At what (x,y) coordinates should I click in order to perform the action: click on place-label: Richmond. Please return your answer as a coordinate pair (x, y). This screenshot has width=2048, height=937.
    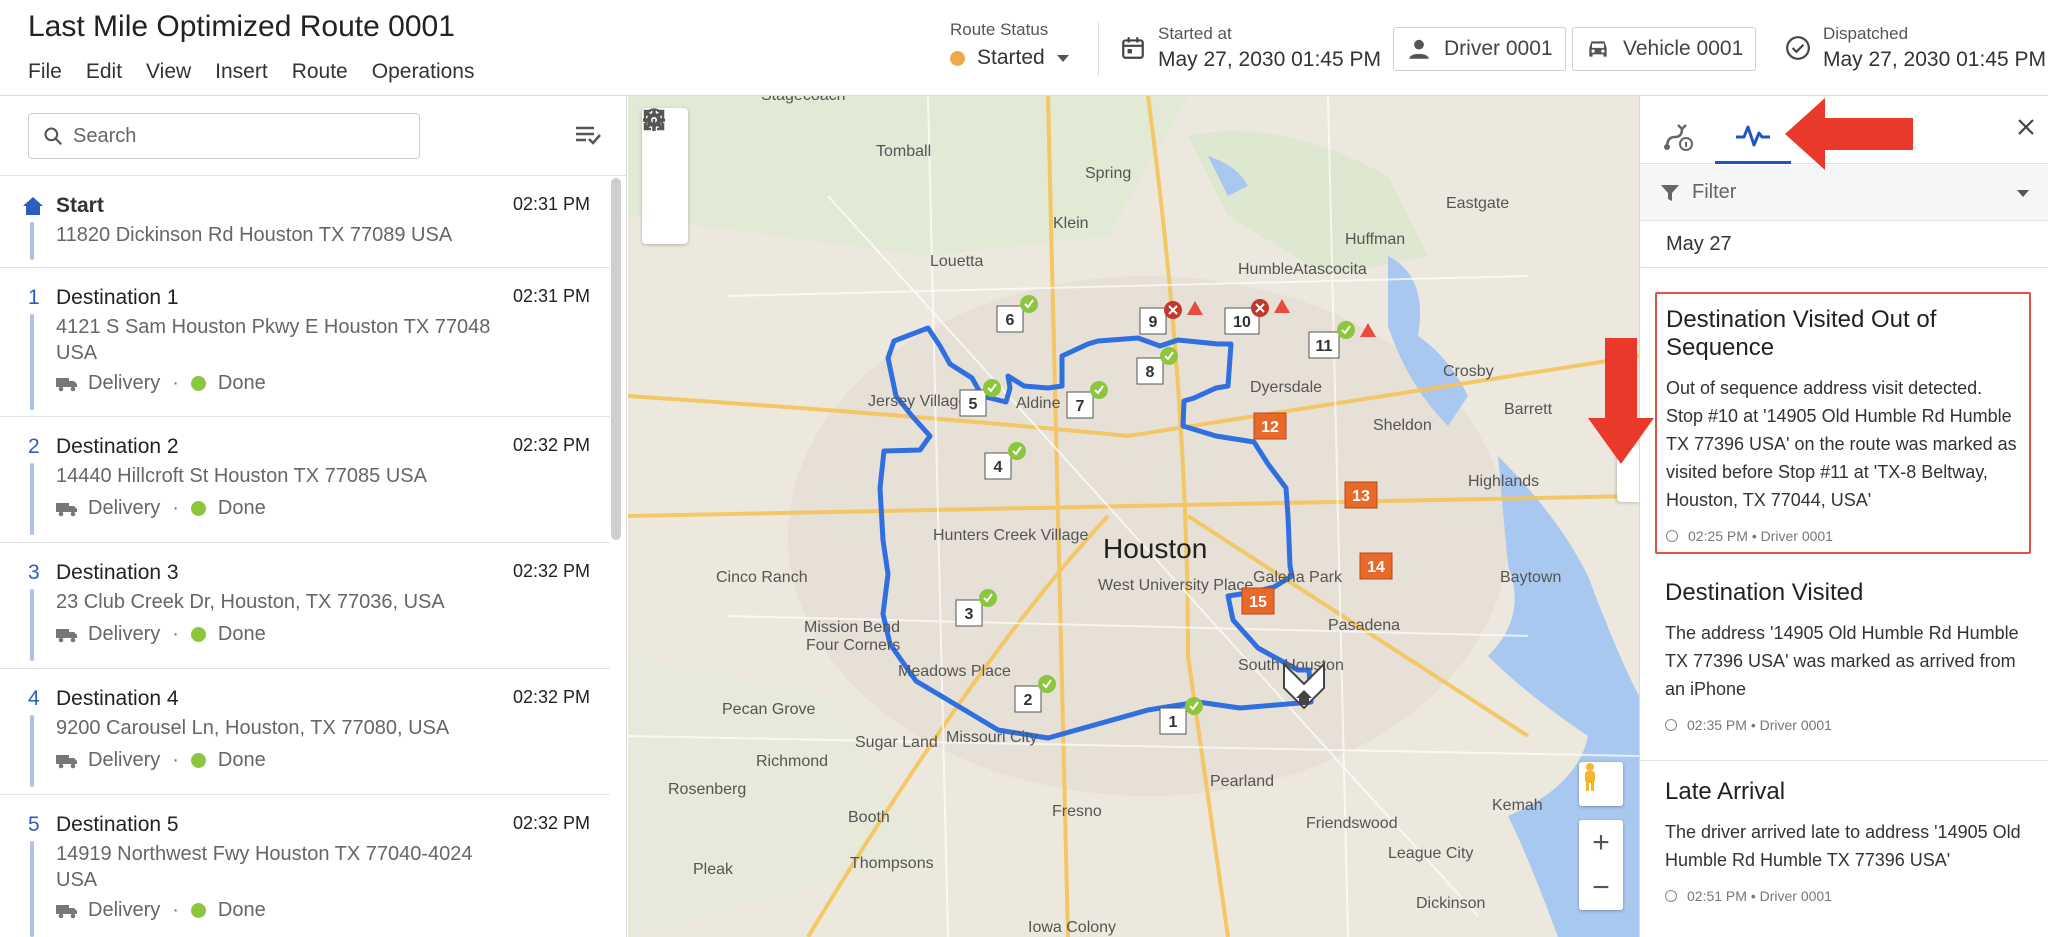
    Looking at the image, I should click on (792, 761).